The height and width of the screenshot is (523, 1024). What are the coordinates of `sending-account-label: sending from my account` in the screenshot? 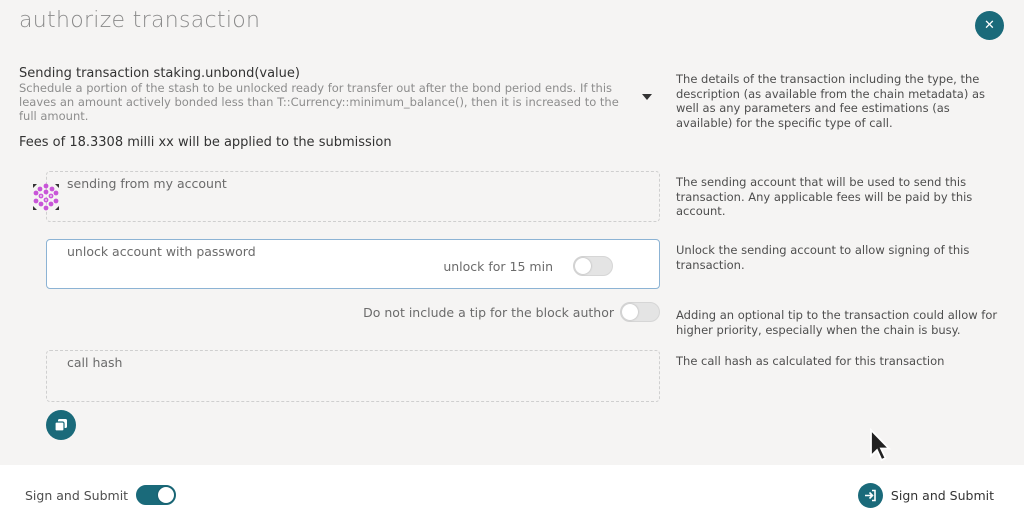 It's located at (147, 183).